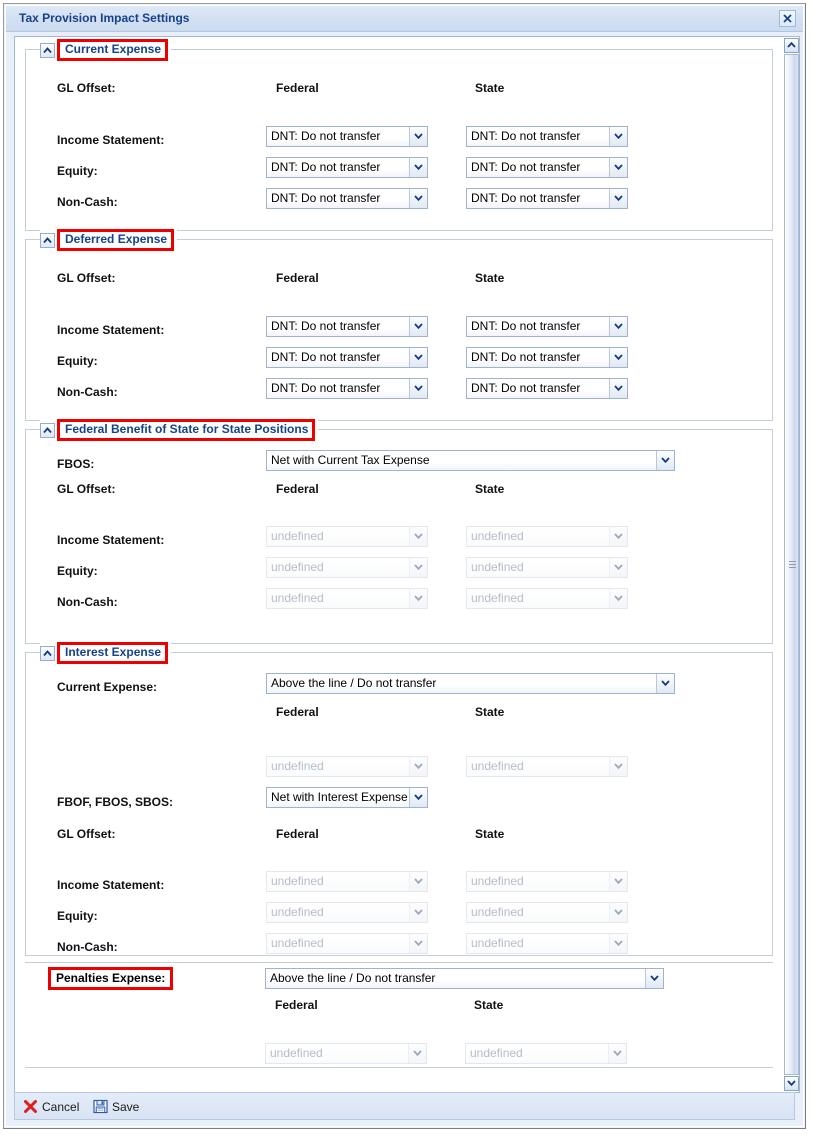 This screenshot has height=1135, width=813. Describe the element at coordinates (87, 202) in the screenshot. I see `label-non-cash-current: Non-Cash:` at that location.